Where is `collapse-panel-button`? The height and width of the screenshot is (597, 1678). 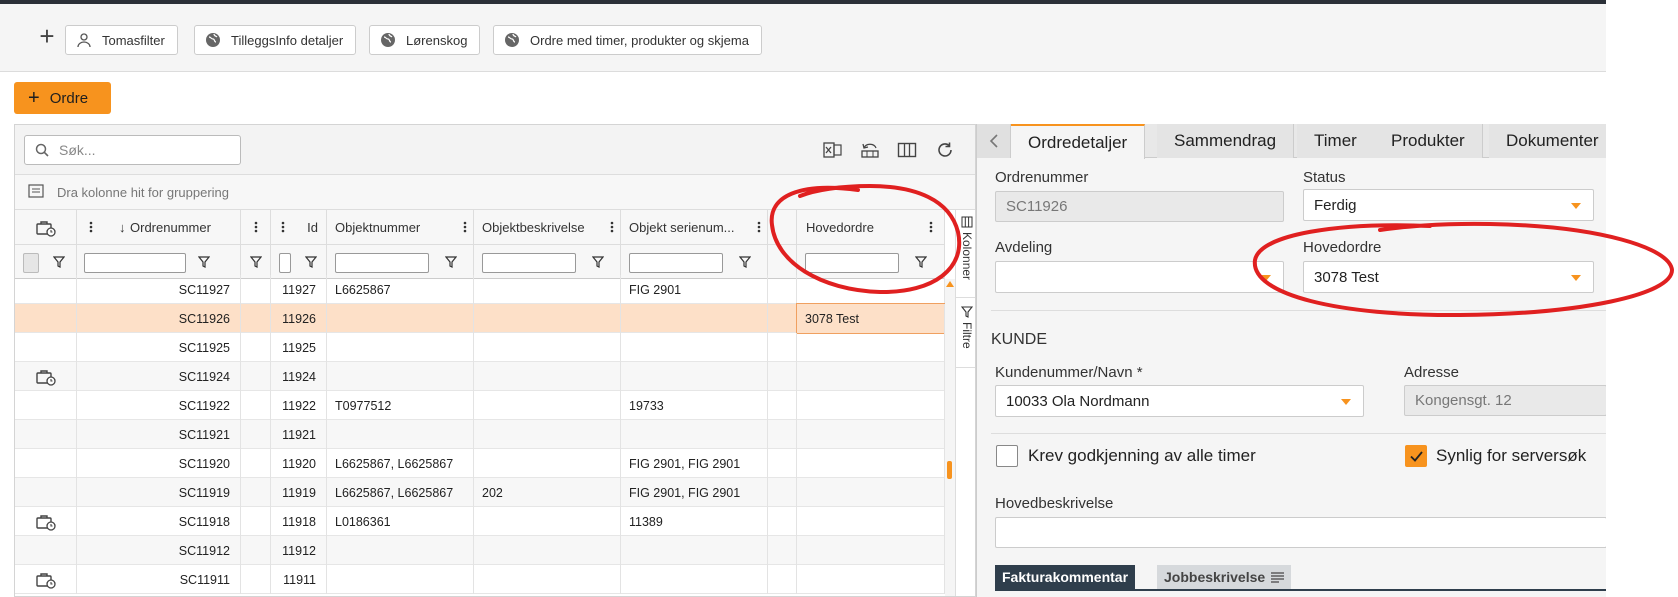 collapse-panel-button is located at coordinates (994, 141).